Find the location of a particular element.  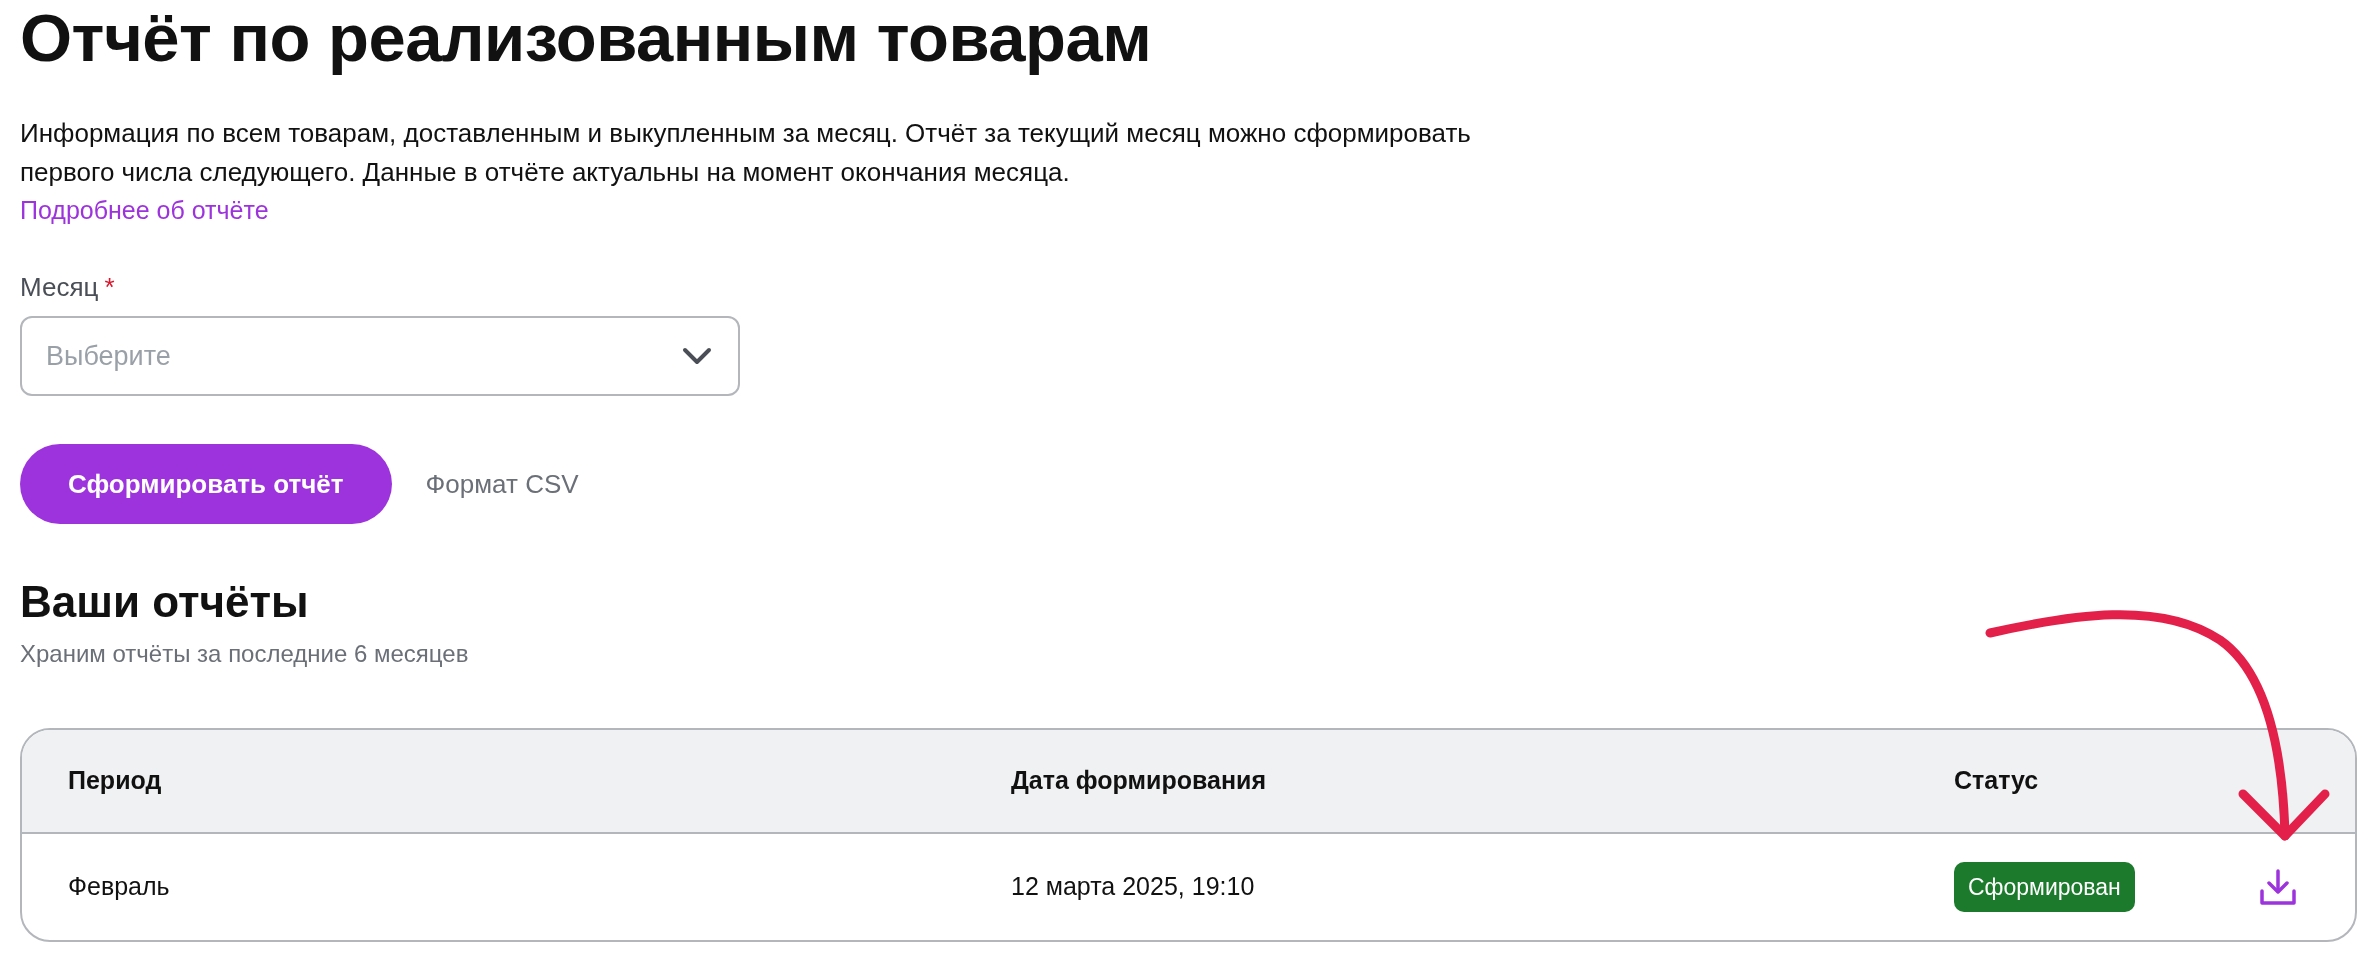

generate-report-button: Сформировать отчёт is located at coordinates (206, 484).